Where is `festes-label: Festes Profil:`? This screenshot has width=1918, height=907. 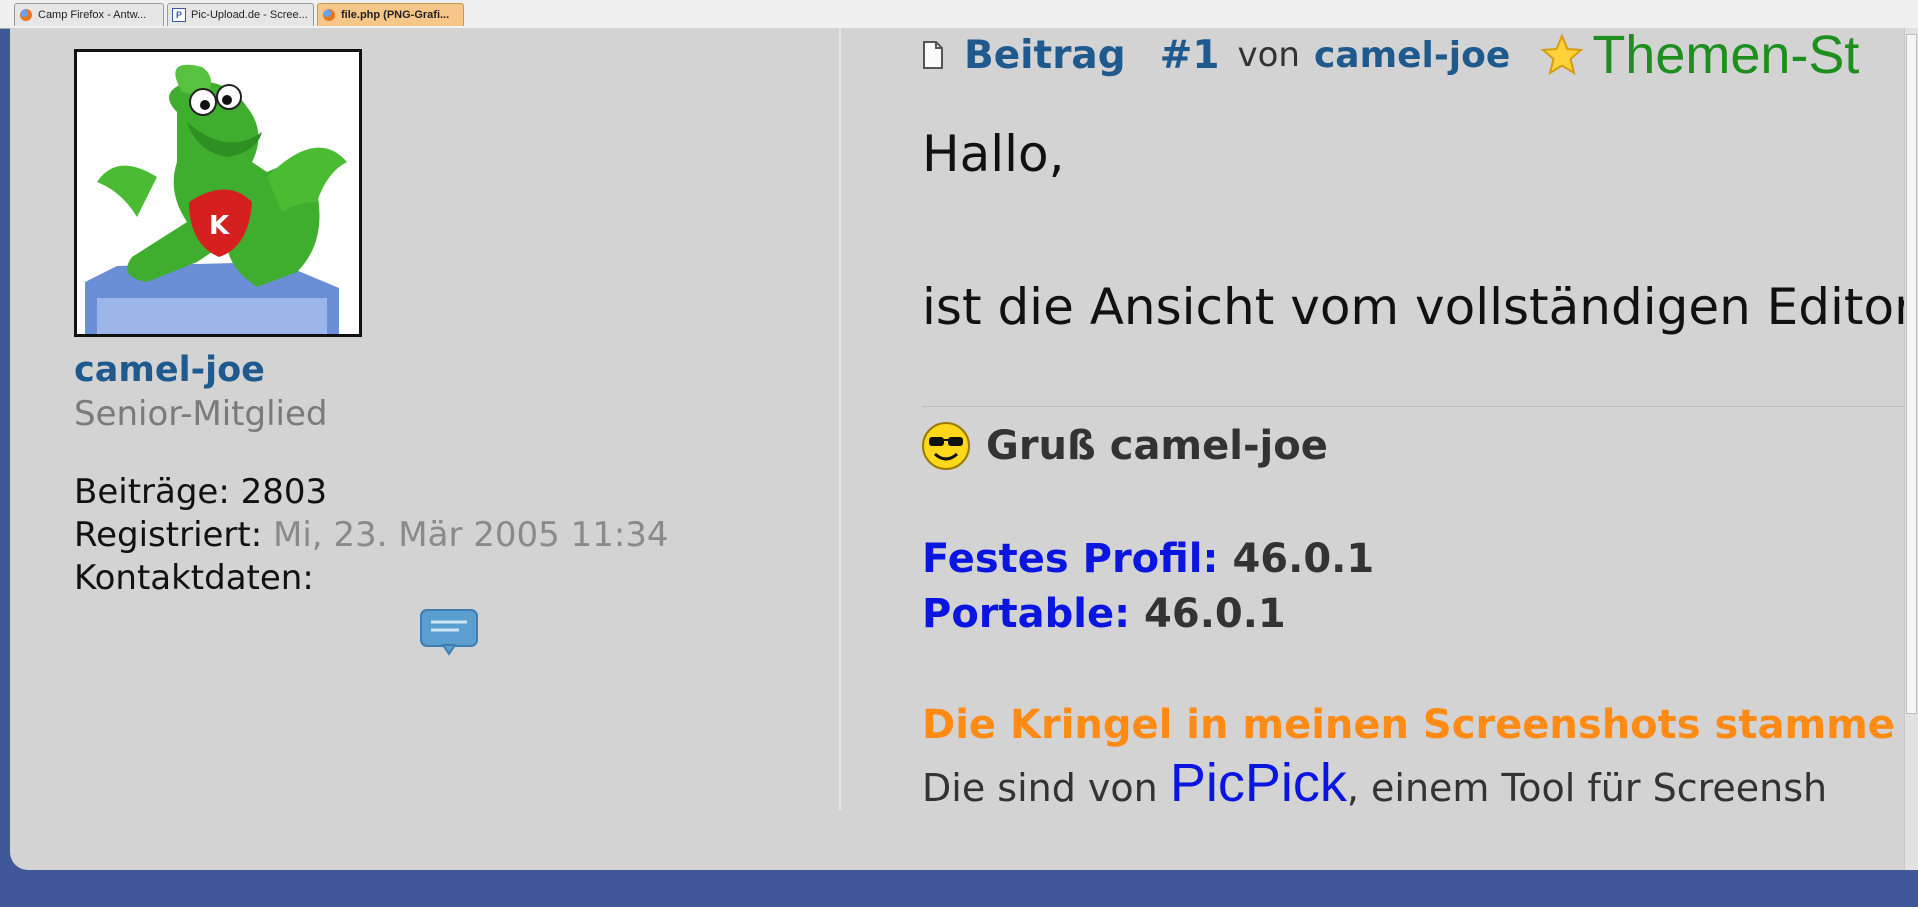
festes-label: Festes Profil: is located at coordinates (1070, 559).